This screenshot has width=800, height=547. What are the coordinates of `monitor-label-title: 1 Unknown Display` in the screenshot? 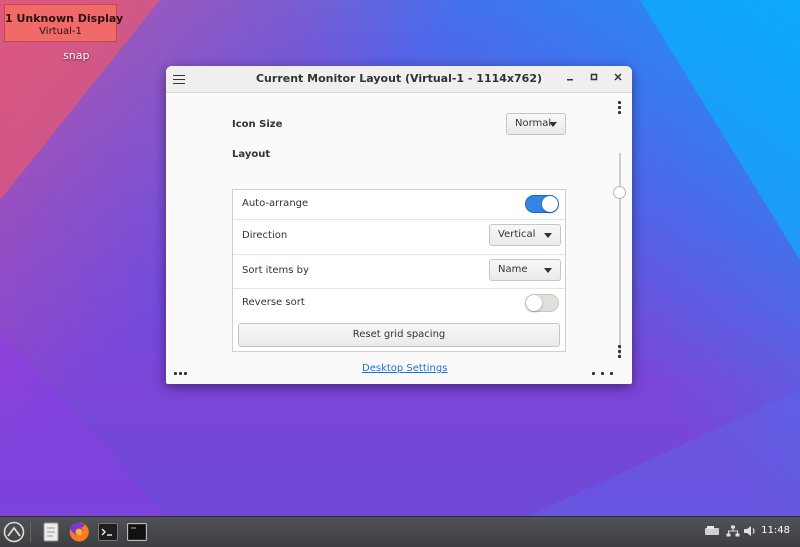 It's located at (64, 18).